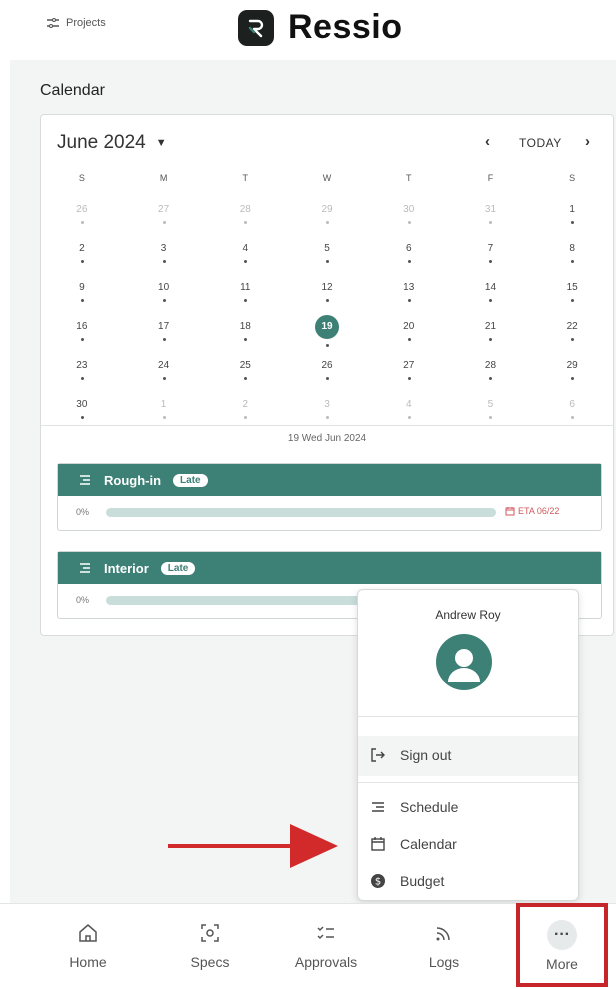 The image size is (616, 989). What do you see at coordinates (491, 337) in the screenshot?
I see `calendar-day: 21` at bounding box center [491, 337].